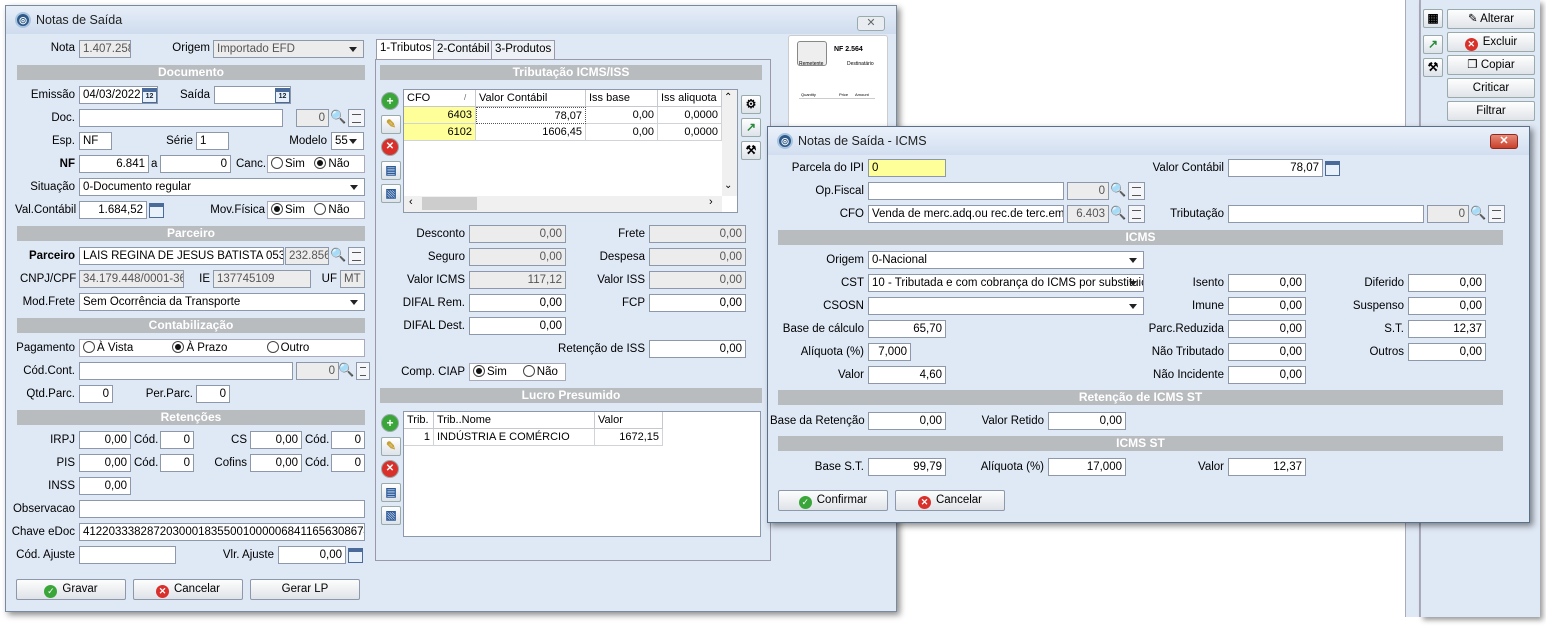 The image size is (1546, 630). Describe the element at coordinates (907, 467) in the screenshot. I see `base-st-field: 99,79` at that location.